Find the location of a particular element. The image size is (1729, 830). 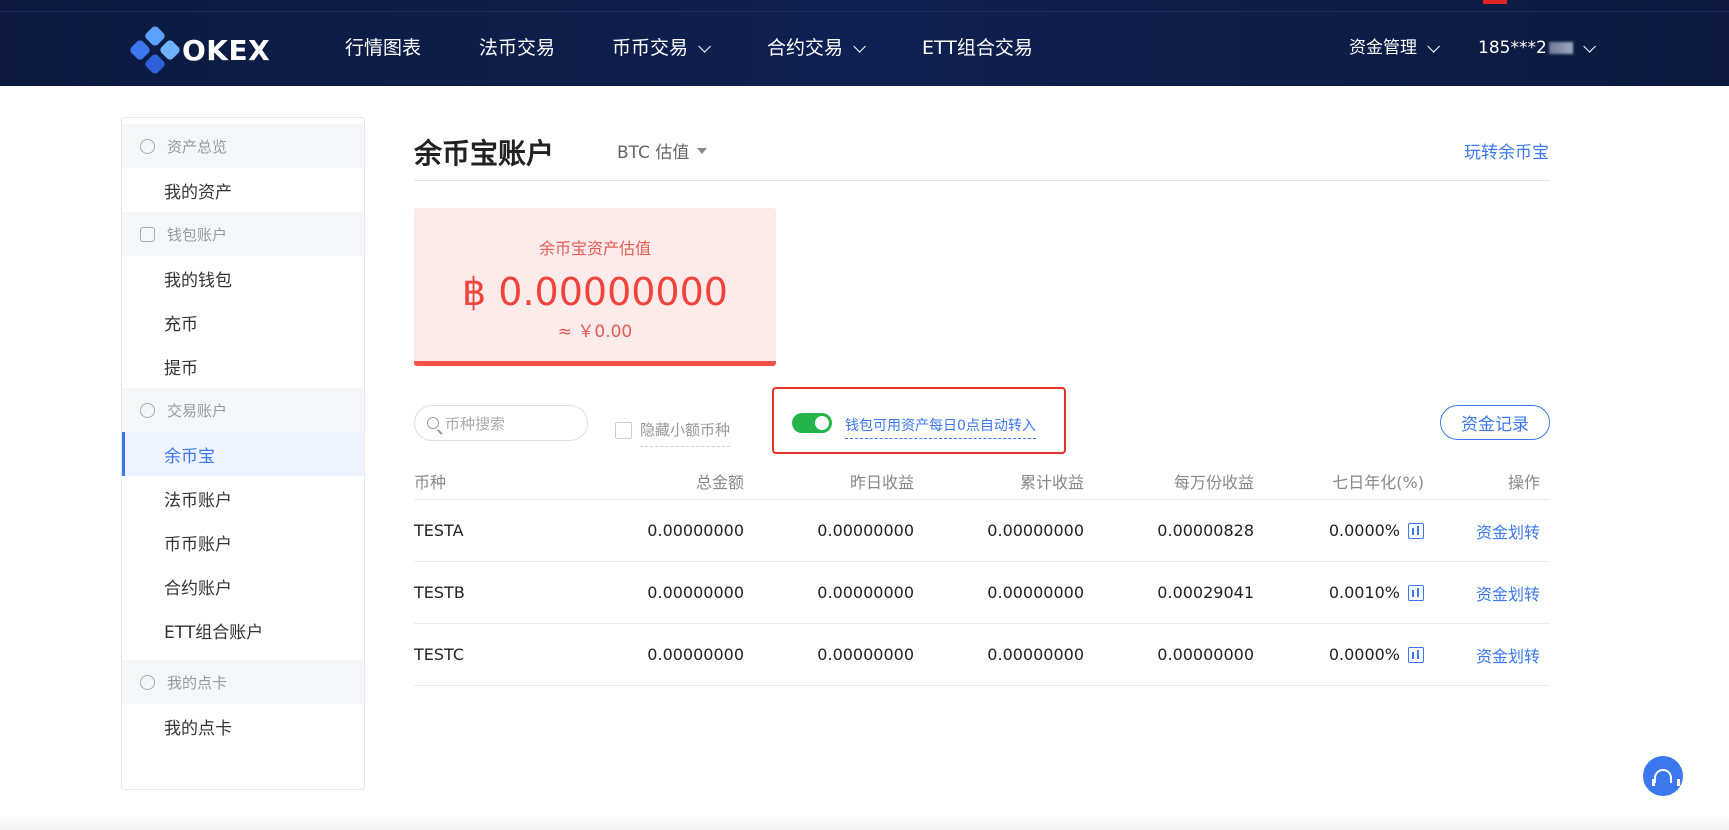

valuation-select: BTC 估值 is located at coordinates (662, 150).